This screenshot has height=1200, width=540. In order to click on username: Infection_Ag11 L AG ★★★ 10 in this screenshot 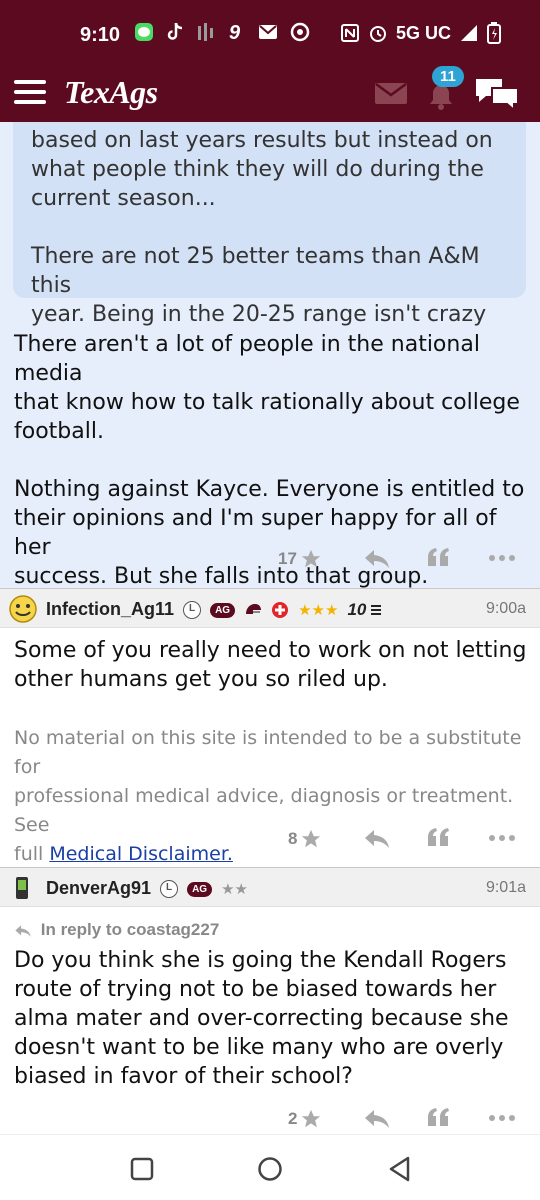, I will do `click(214, 609)`.